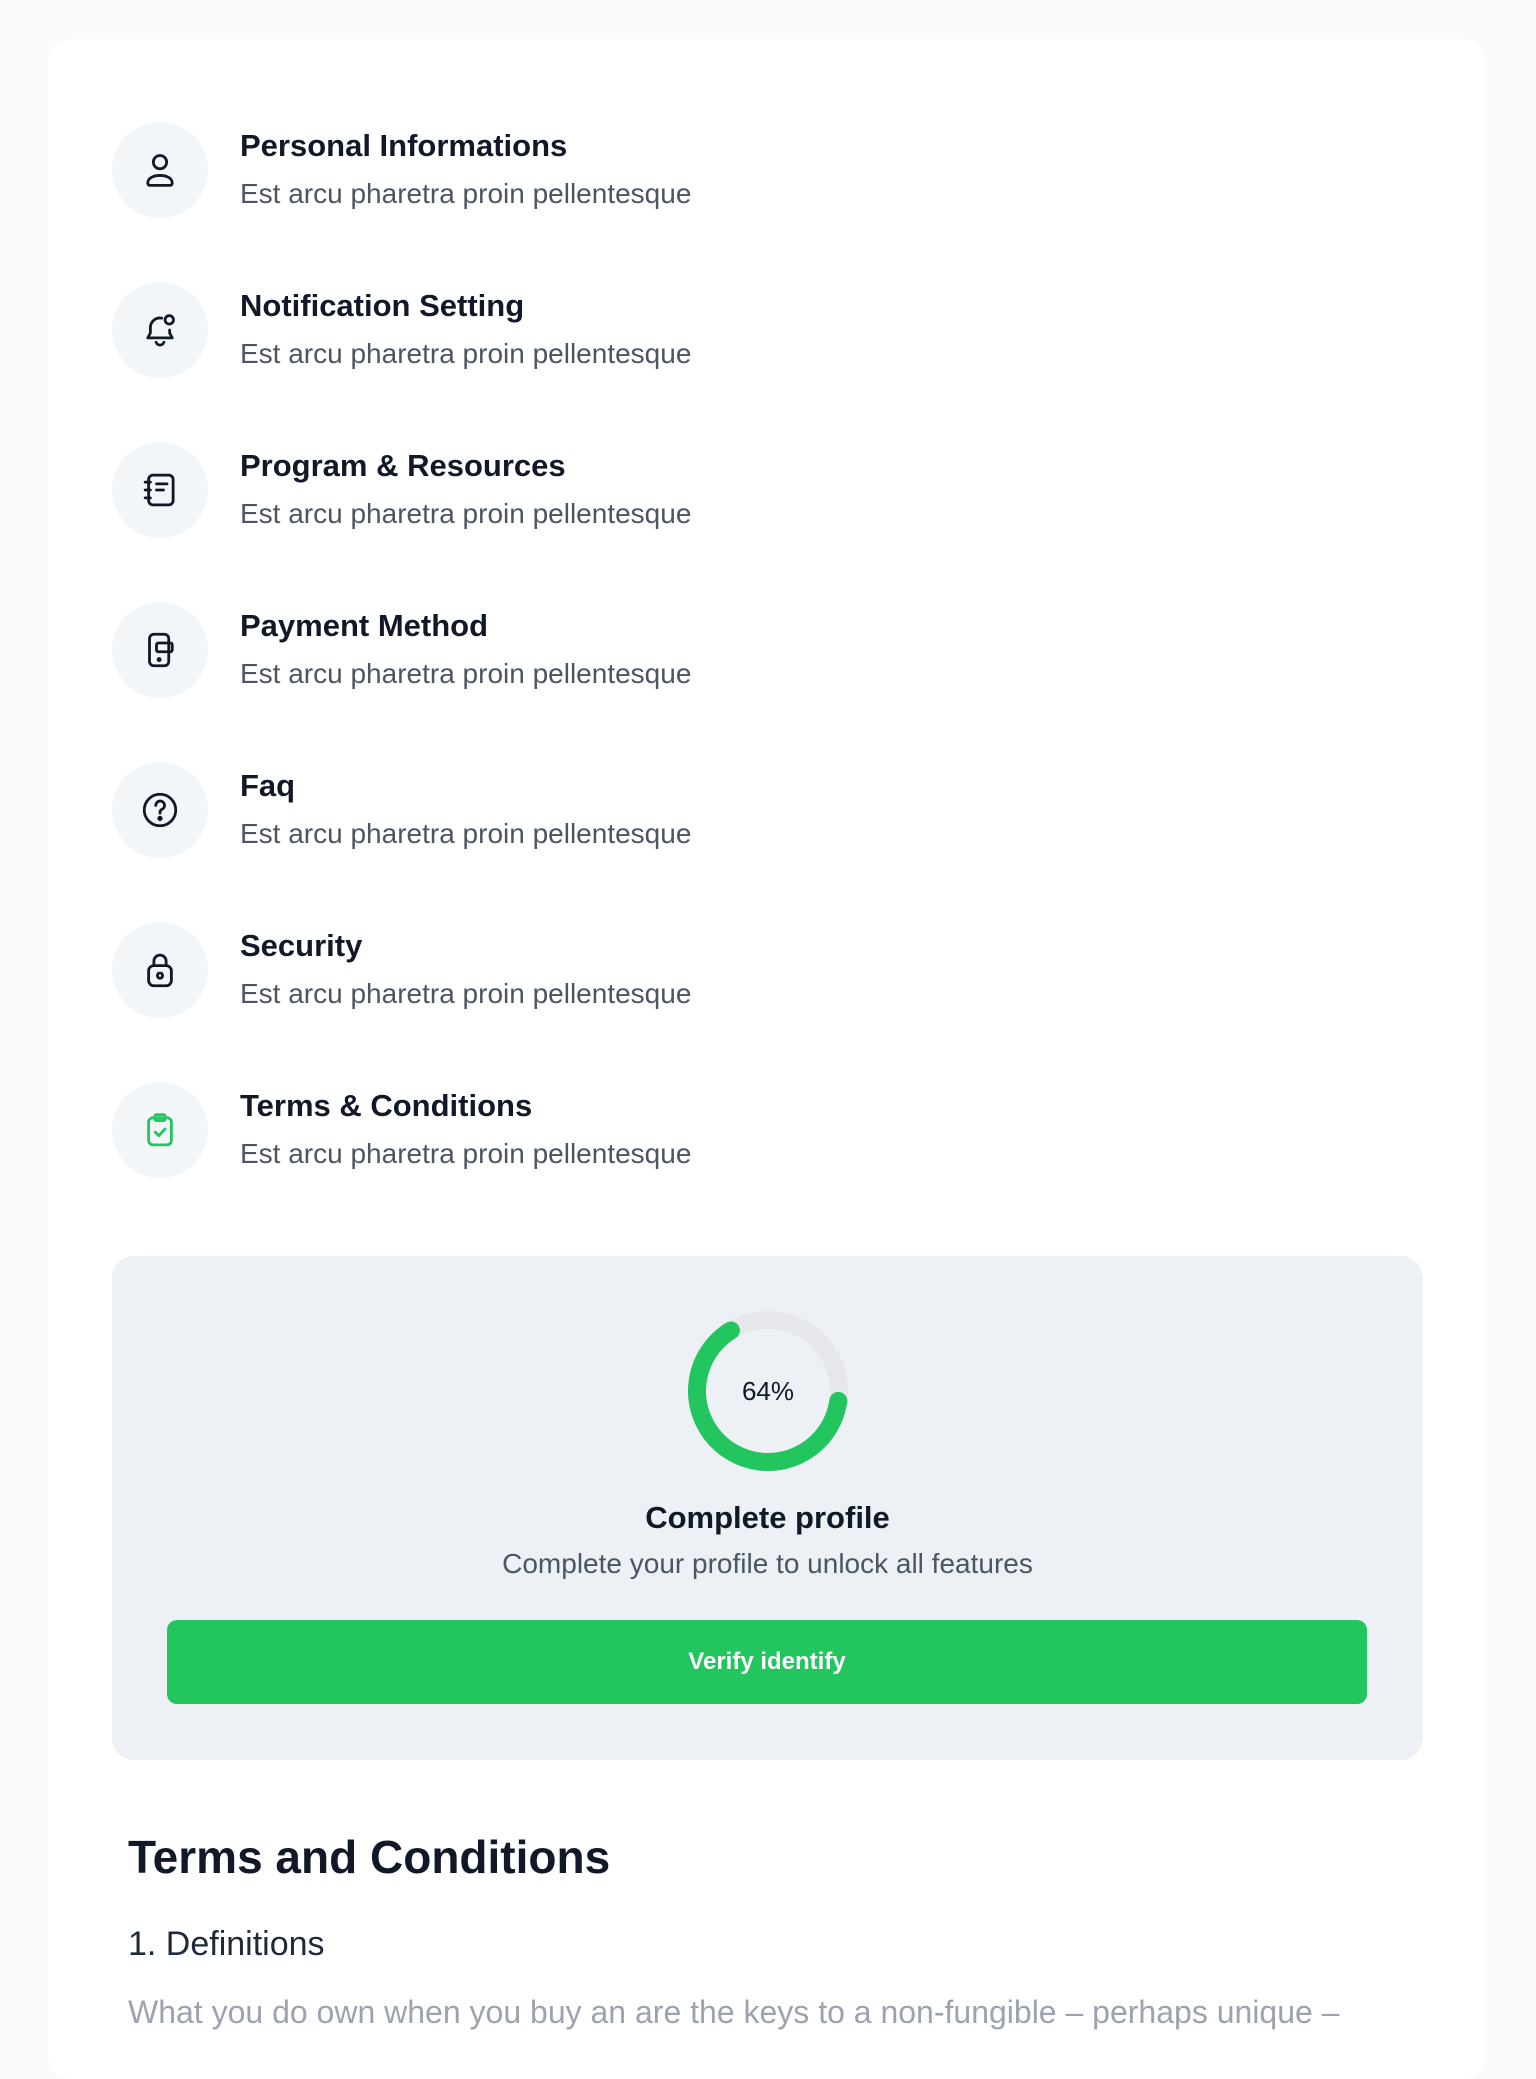 The image size is (1536, 2079). Describe the element at coordinates (369, 1857) in the screenshot. I see `terms-heading: Terms and Conditions` at that location.